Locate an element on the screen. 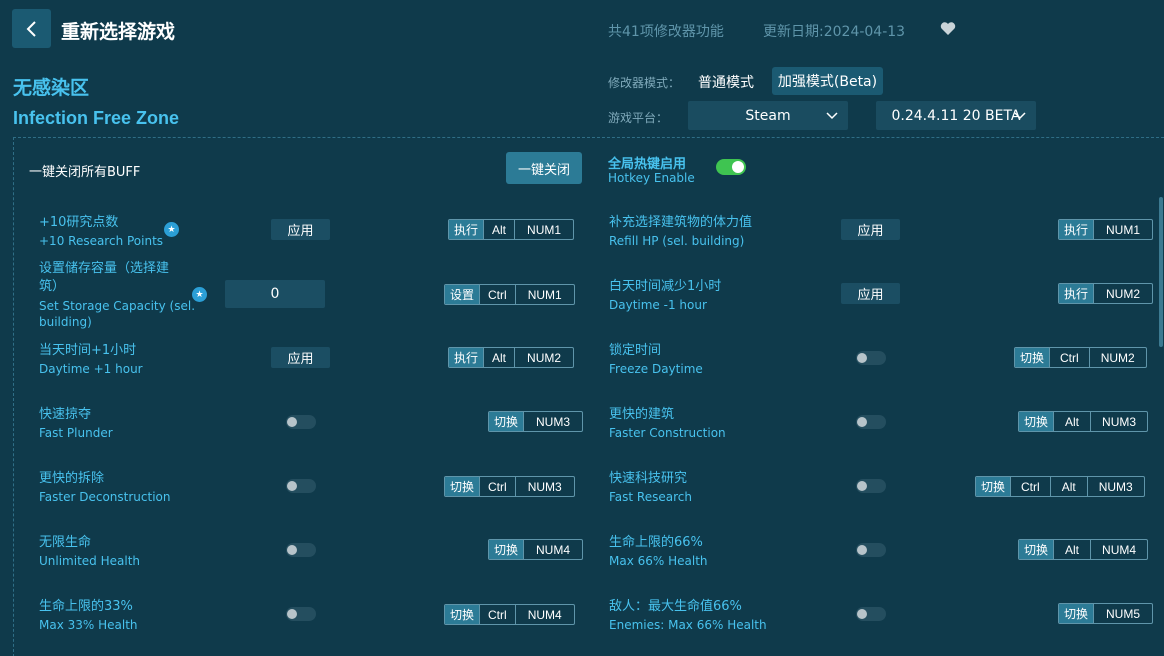 The height and width of the screenshot is (656, 1164). top-bar: 重新选择游戏 共41项修改器功能 更新日期:2024-04-13 is located at coordinates (582, 30).